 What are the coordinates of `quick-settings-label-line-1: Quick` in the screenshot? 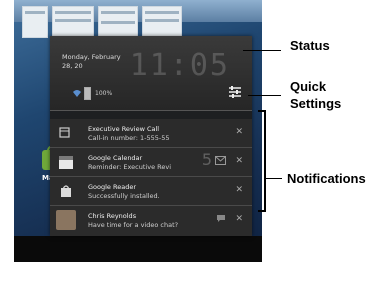 It's located at (308, 86).